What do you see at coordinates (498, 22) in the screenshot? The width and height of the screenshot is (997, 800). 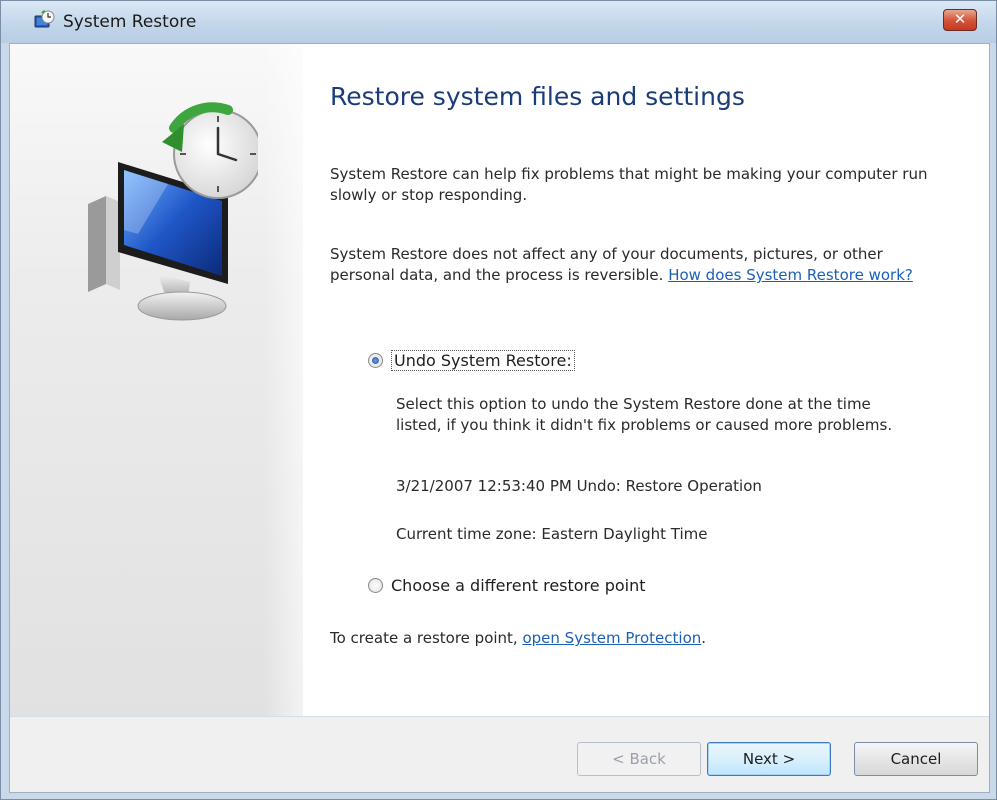 I see `title-bar: System Restore ✕` at bounding box center [498, 22].